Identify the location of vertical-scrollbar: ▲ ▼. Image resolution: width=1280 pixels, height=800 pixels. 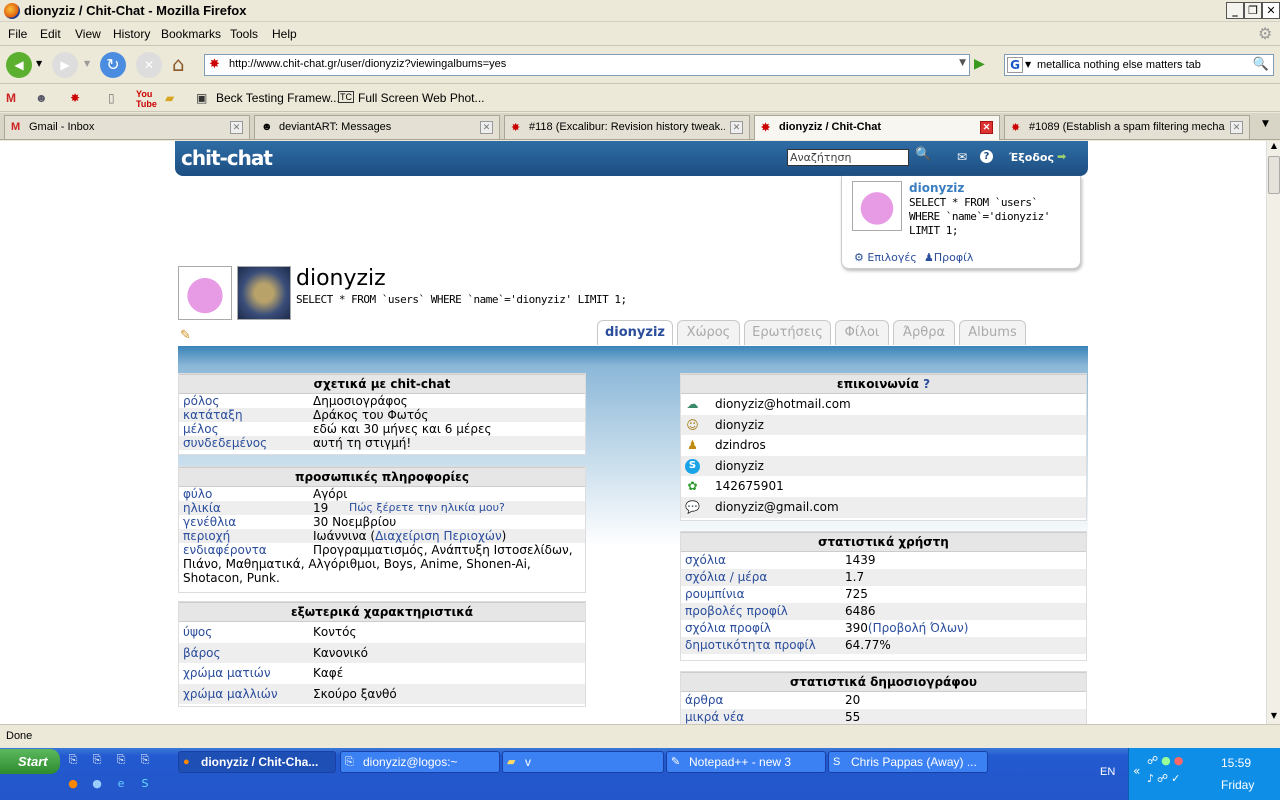
(1273, 432).